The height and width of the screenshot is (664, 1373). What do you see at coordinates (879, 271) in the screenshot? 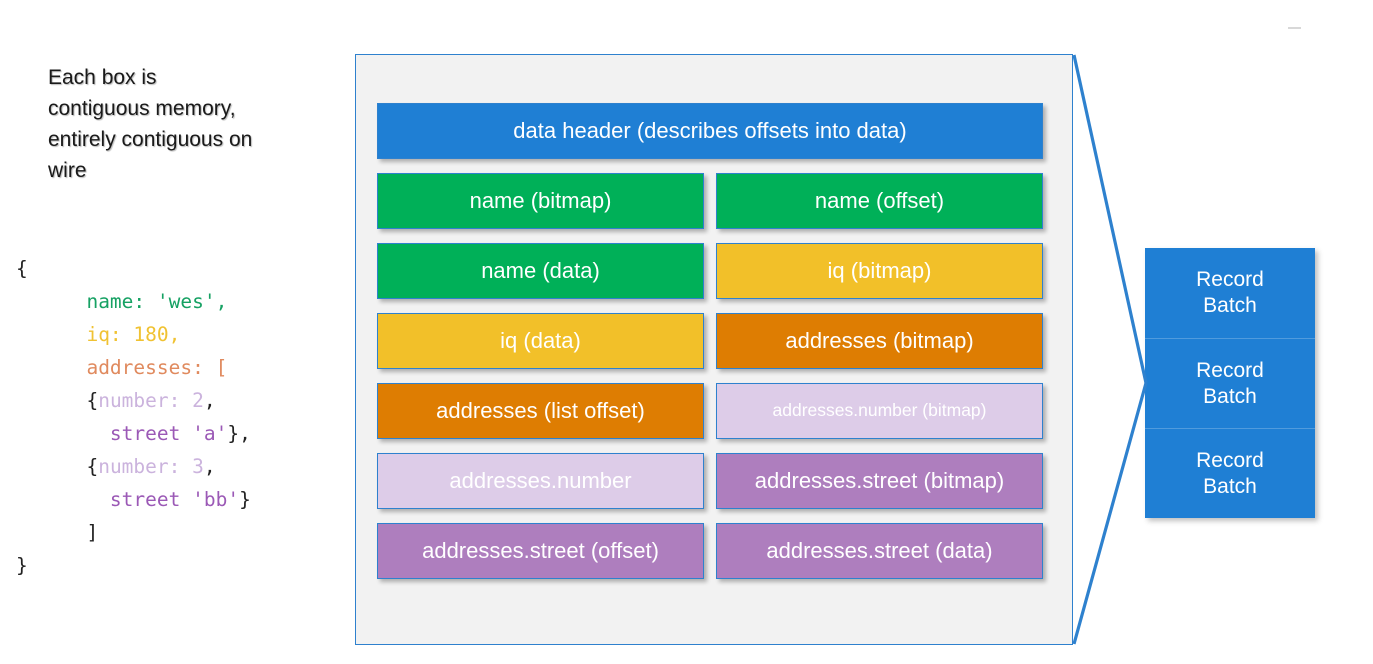
I see `memory-block: iq (bitmap)` at bounding box center [879, 271].